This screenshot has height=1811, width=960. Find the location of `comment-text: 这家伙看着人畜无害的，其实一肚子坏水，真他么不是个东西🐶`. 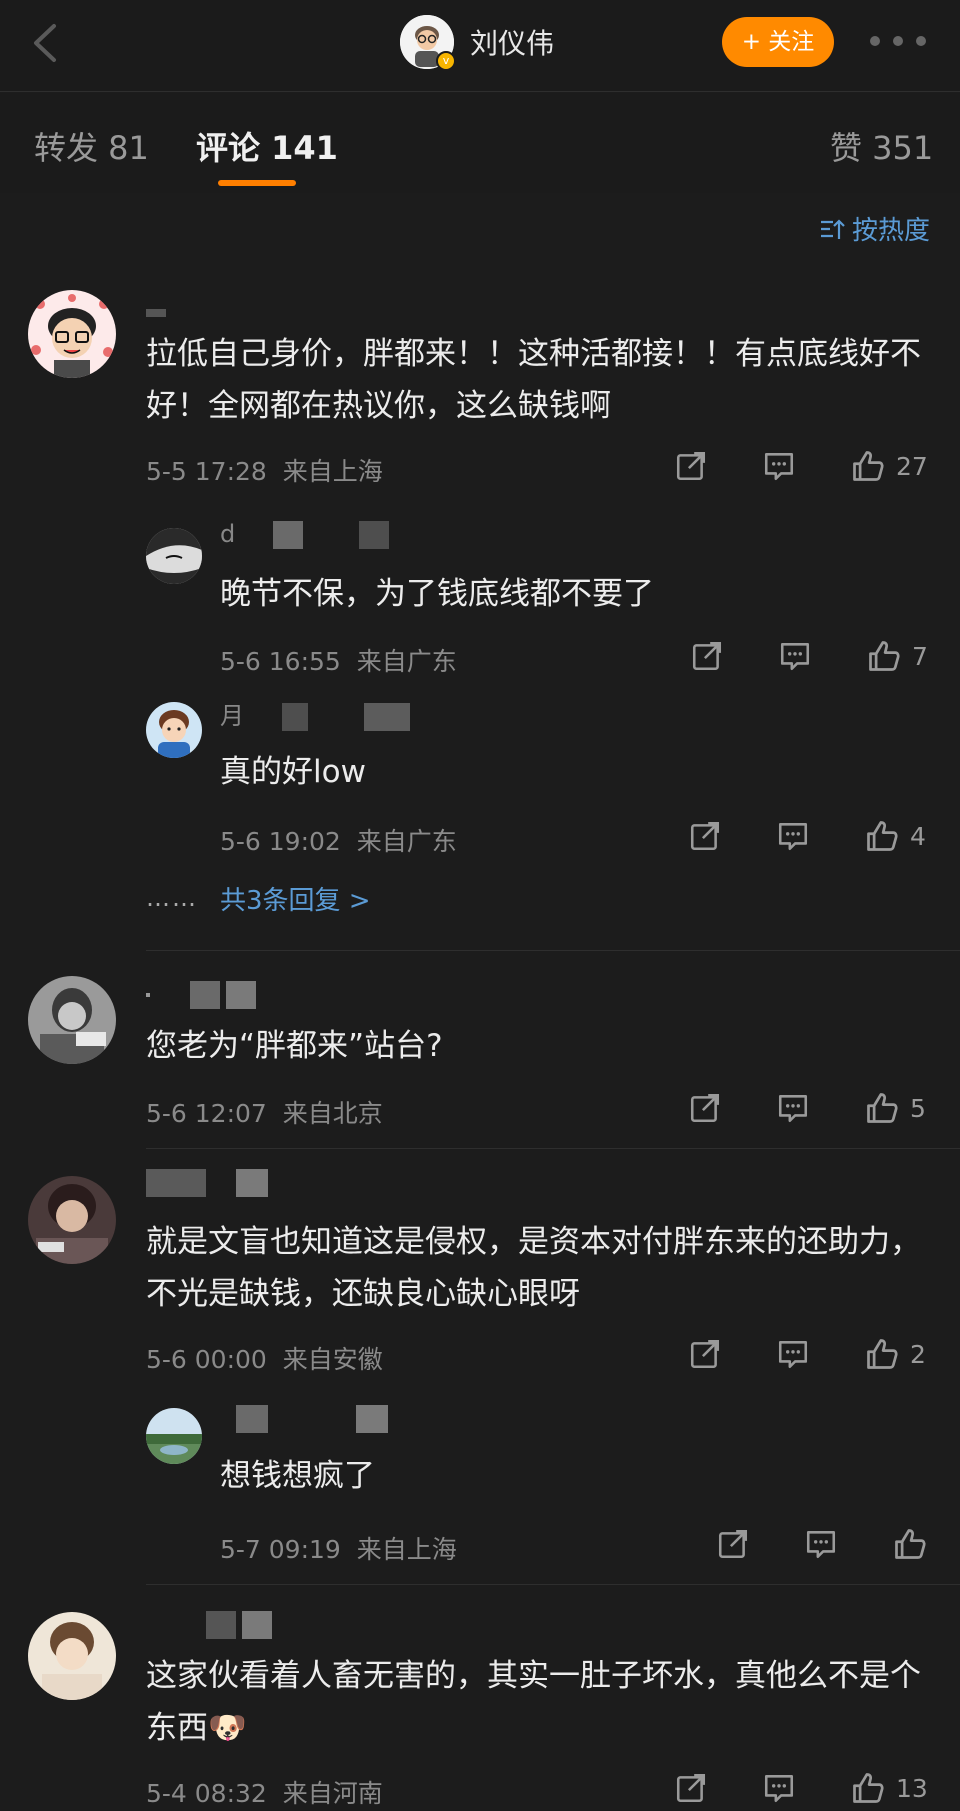

comment-text: 这家伙看着人畜无害的，其实一肚子坏水，真他么不是个东西🐶 is located at coordinates (533, 1702).